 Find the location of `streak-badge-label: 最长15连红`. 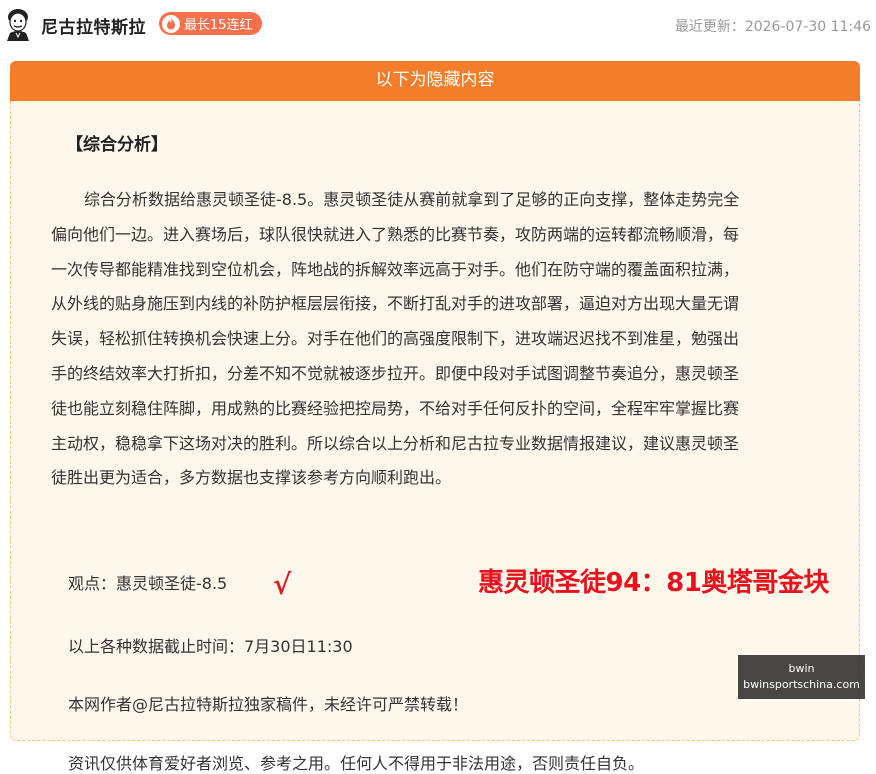

streak-badge-label: 最长15连红 is located at coordinates (218, 25).